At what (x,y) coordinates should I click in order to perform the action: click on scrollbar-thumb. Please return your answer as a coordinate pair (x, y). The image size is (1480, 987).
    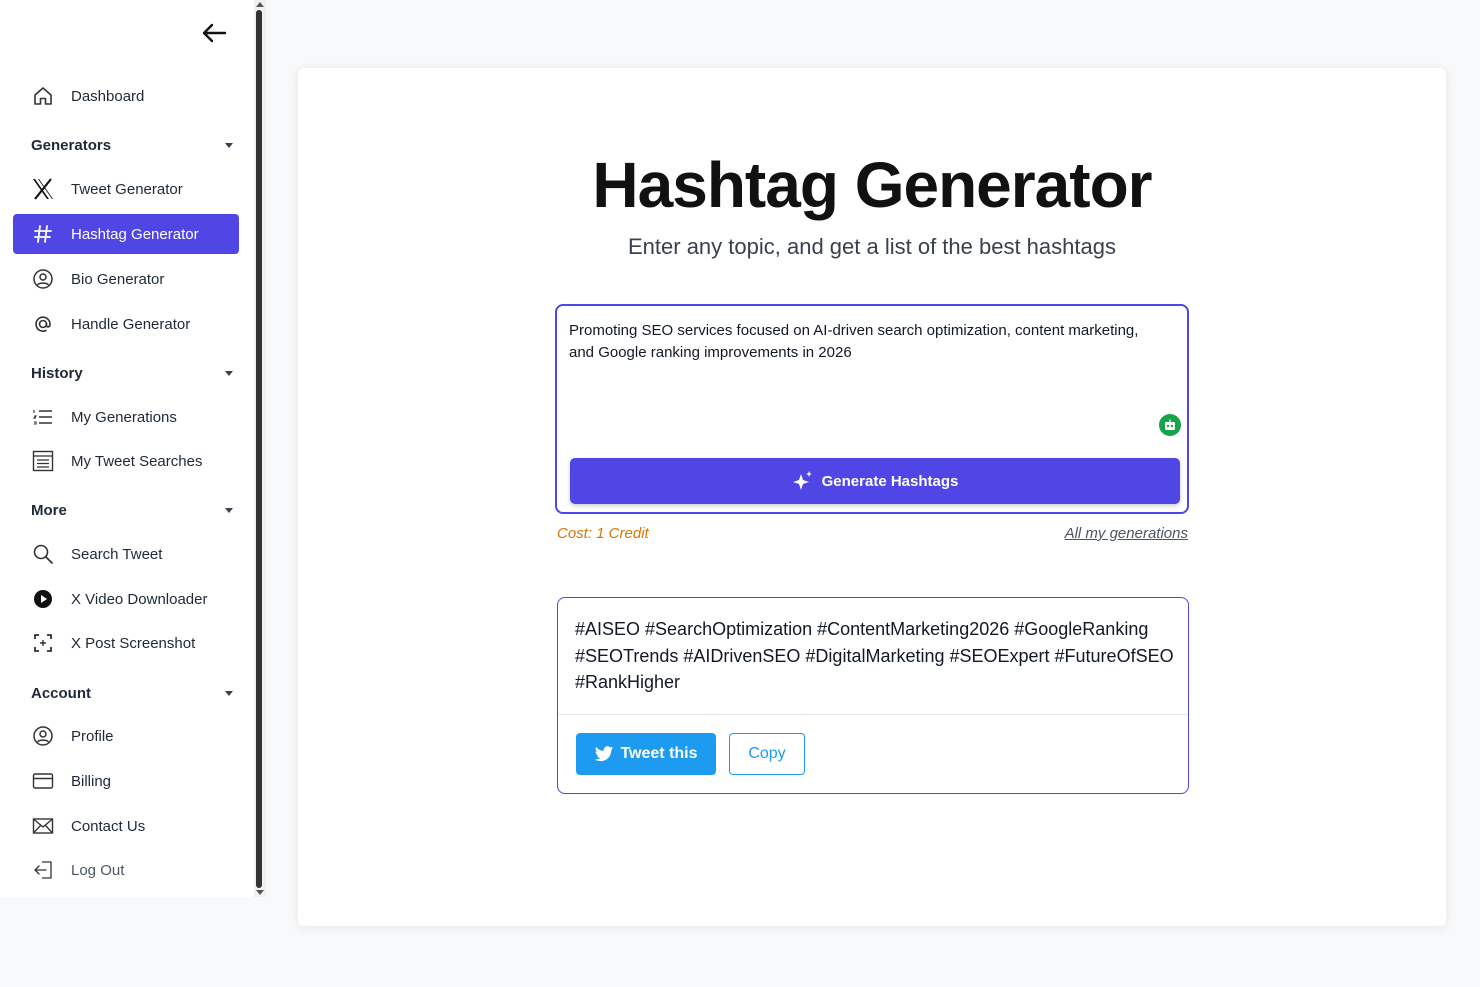
    Looking at the image, I should click on (259, 449).